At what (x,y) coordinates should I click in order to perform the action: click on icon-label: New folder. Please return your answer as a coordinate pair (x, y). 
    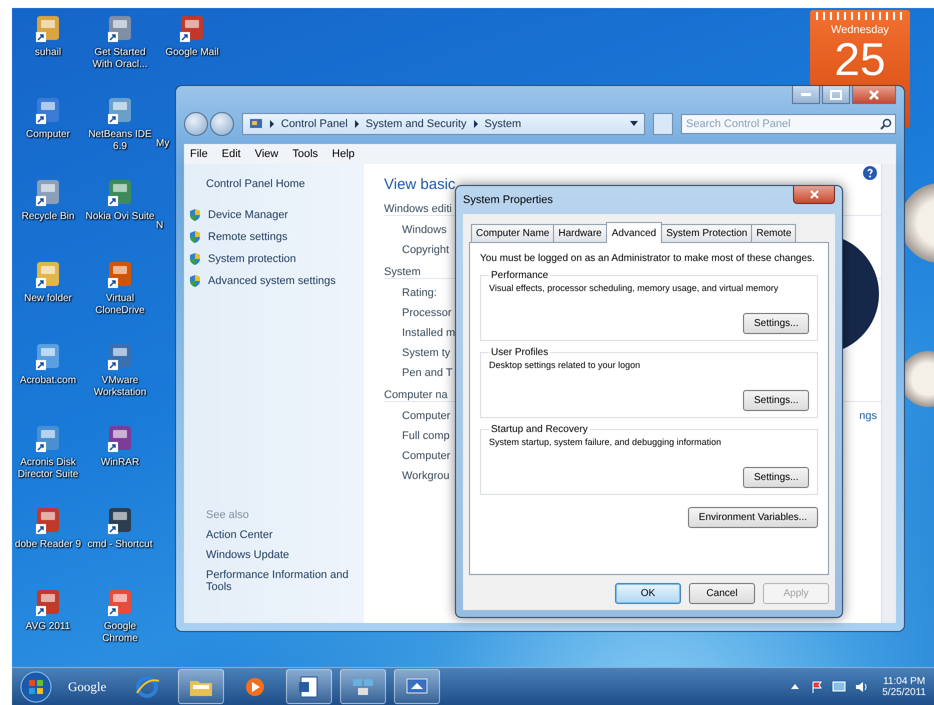
    Looking at the image, I should click on (48, 299).